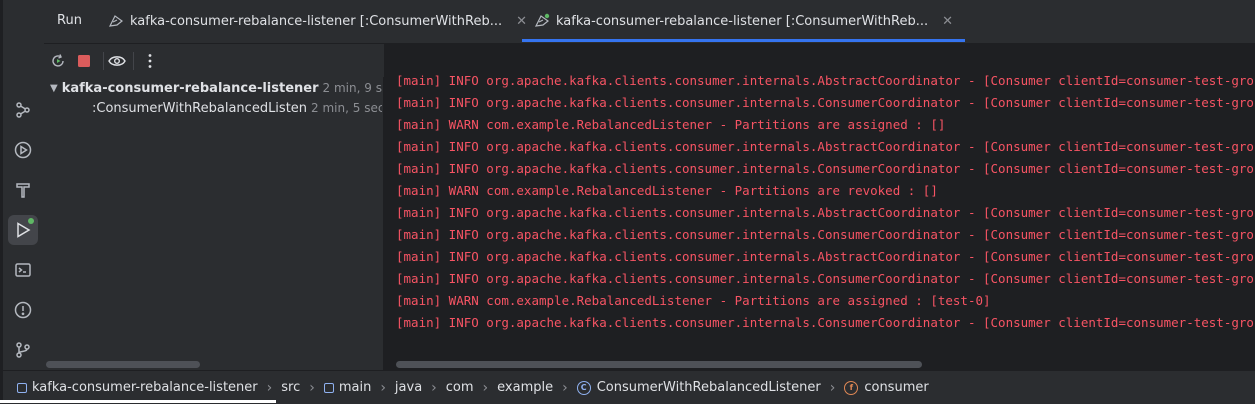 This screenshot has width=1255, height=404. What do you see at coordinates (123, 364) in the screenshot?
I see `tree-horizontal-scrollbar` at bounding box center [123, 364].